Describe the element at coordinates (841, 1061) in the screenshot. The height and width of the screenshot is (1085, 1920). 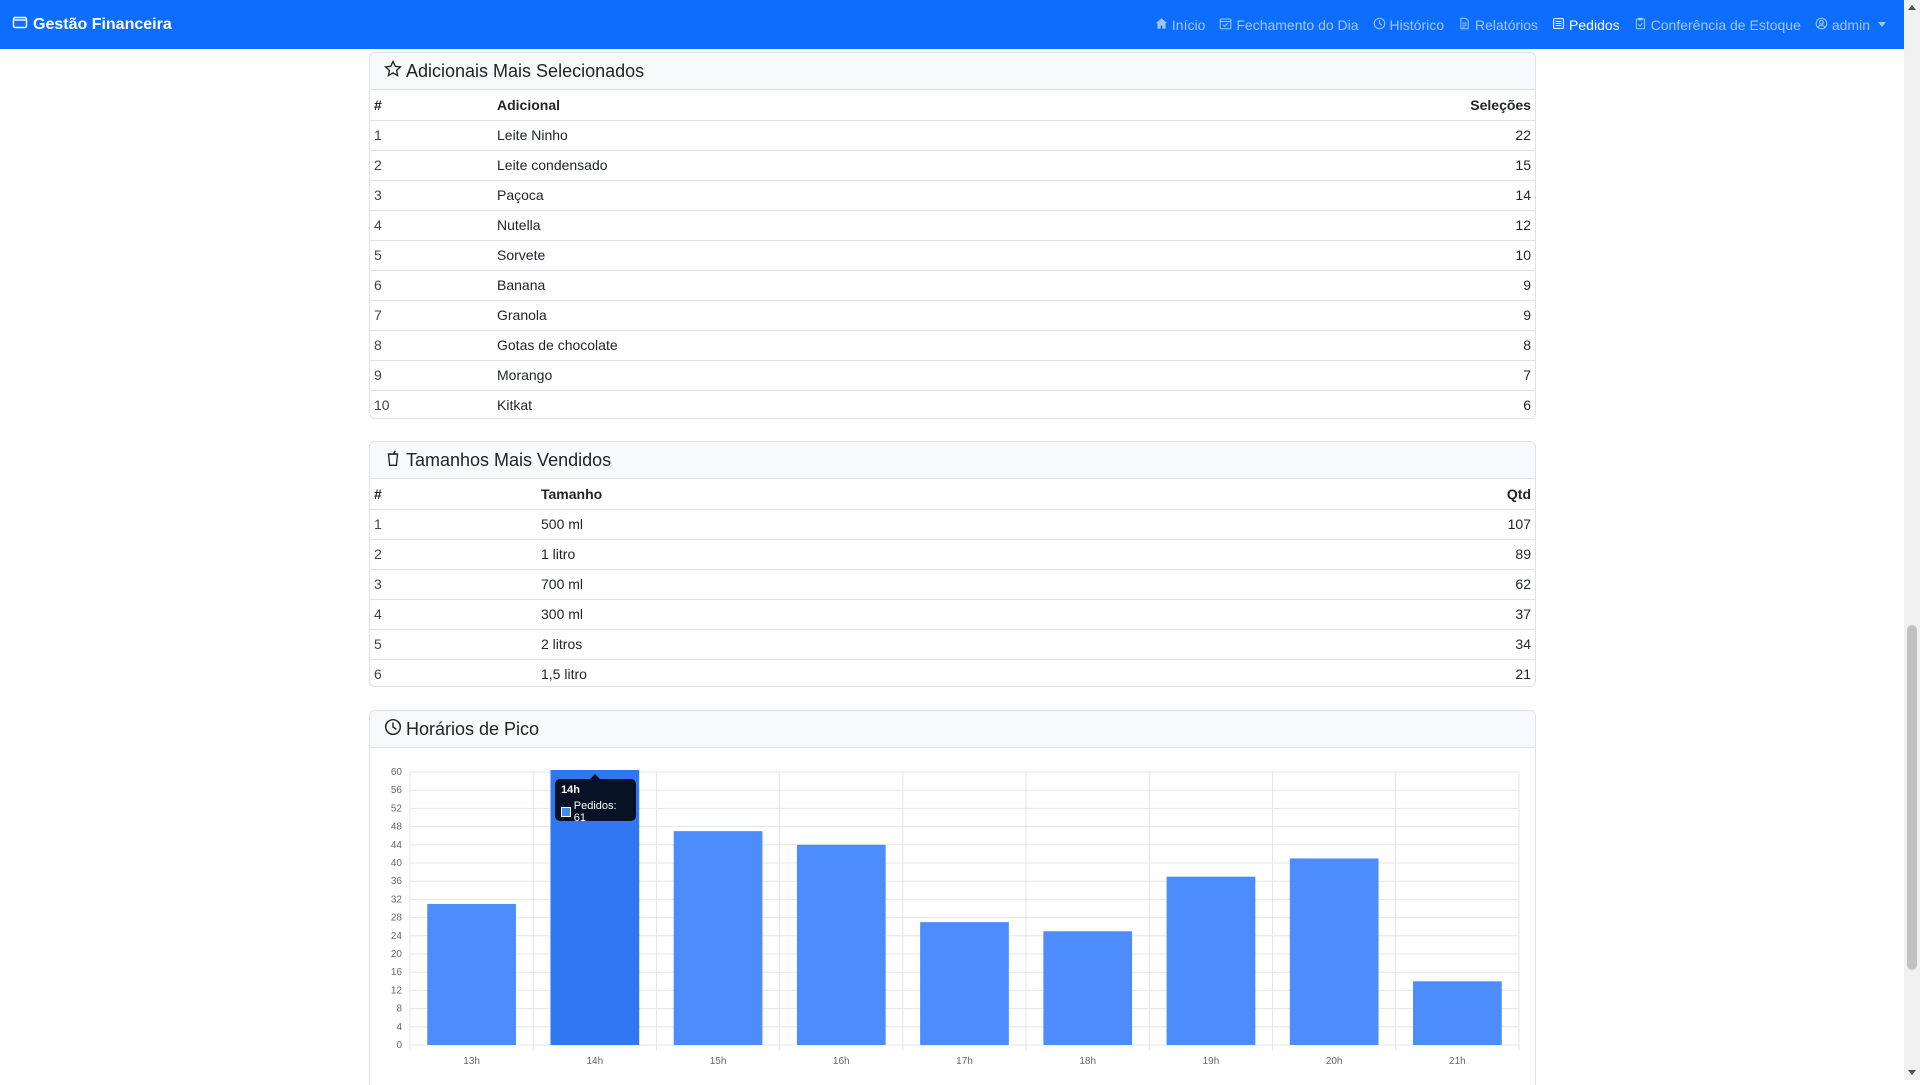
I see `x-tick-label: 16h` at that location.